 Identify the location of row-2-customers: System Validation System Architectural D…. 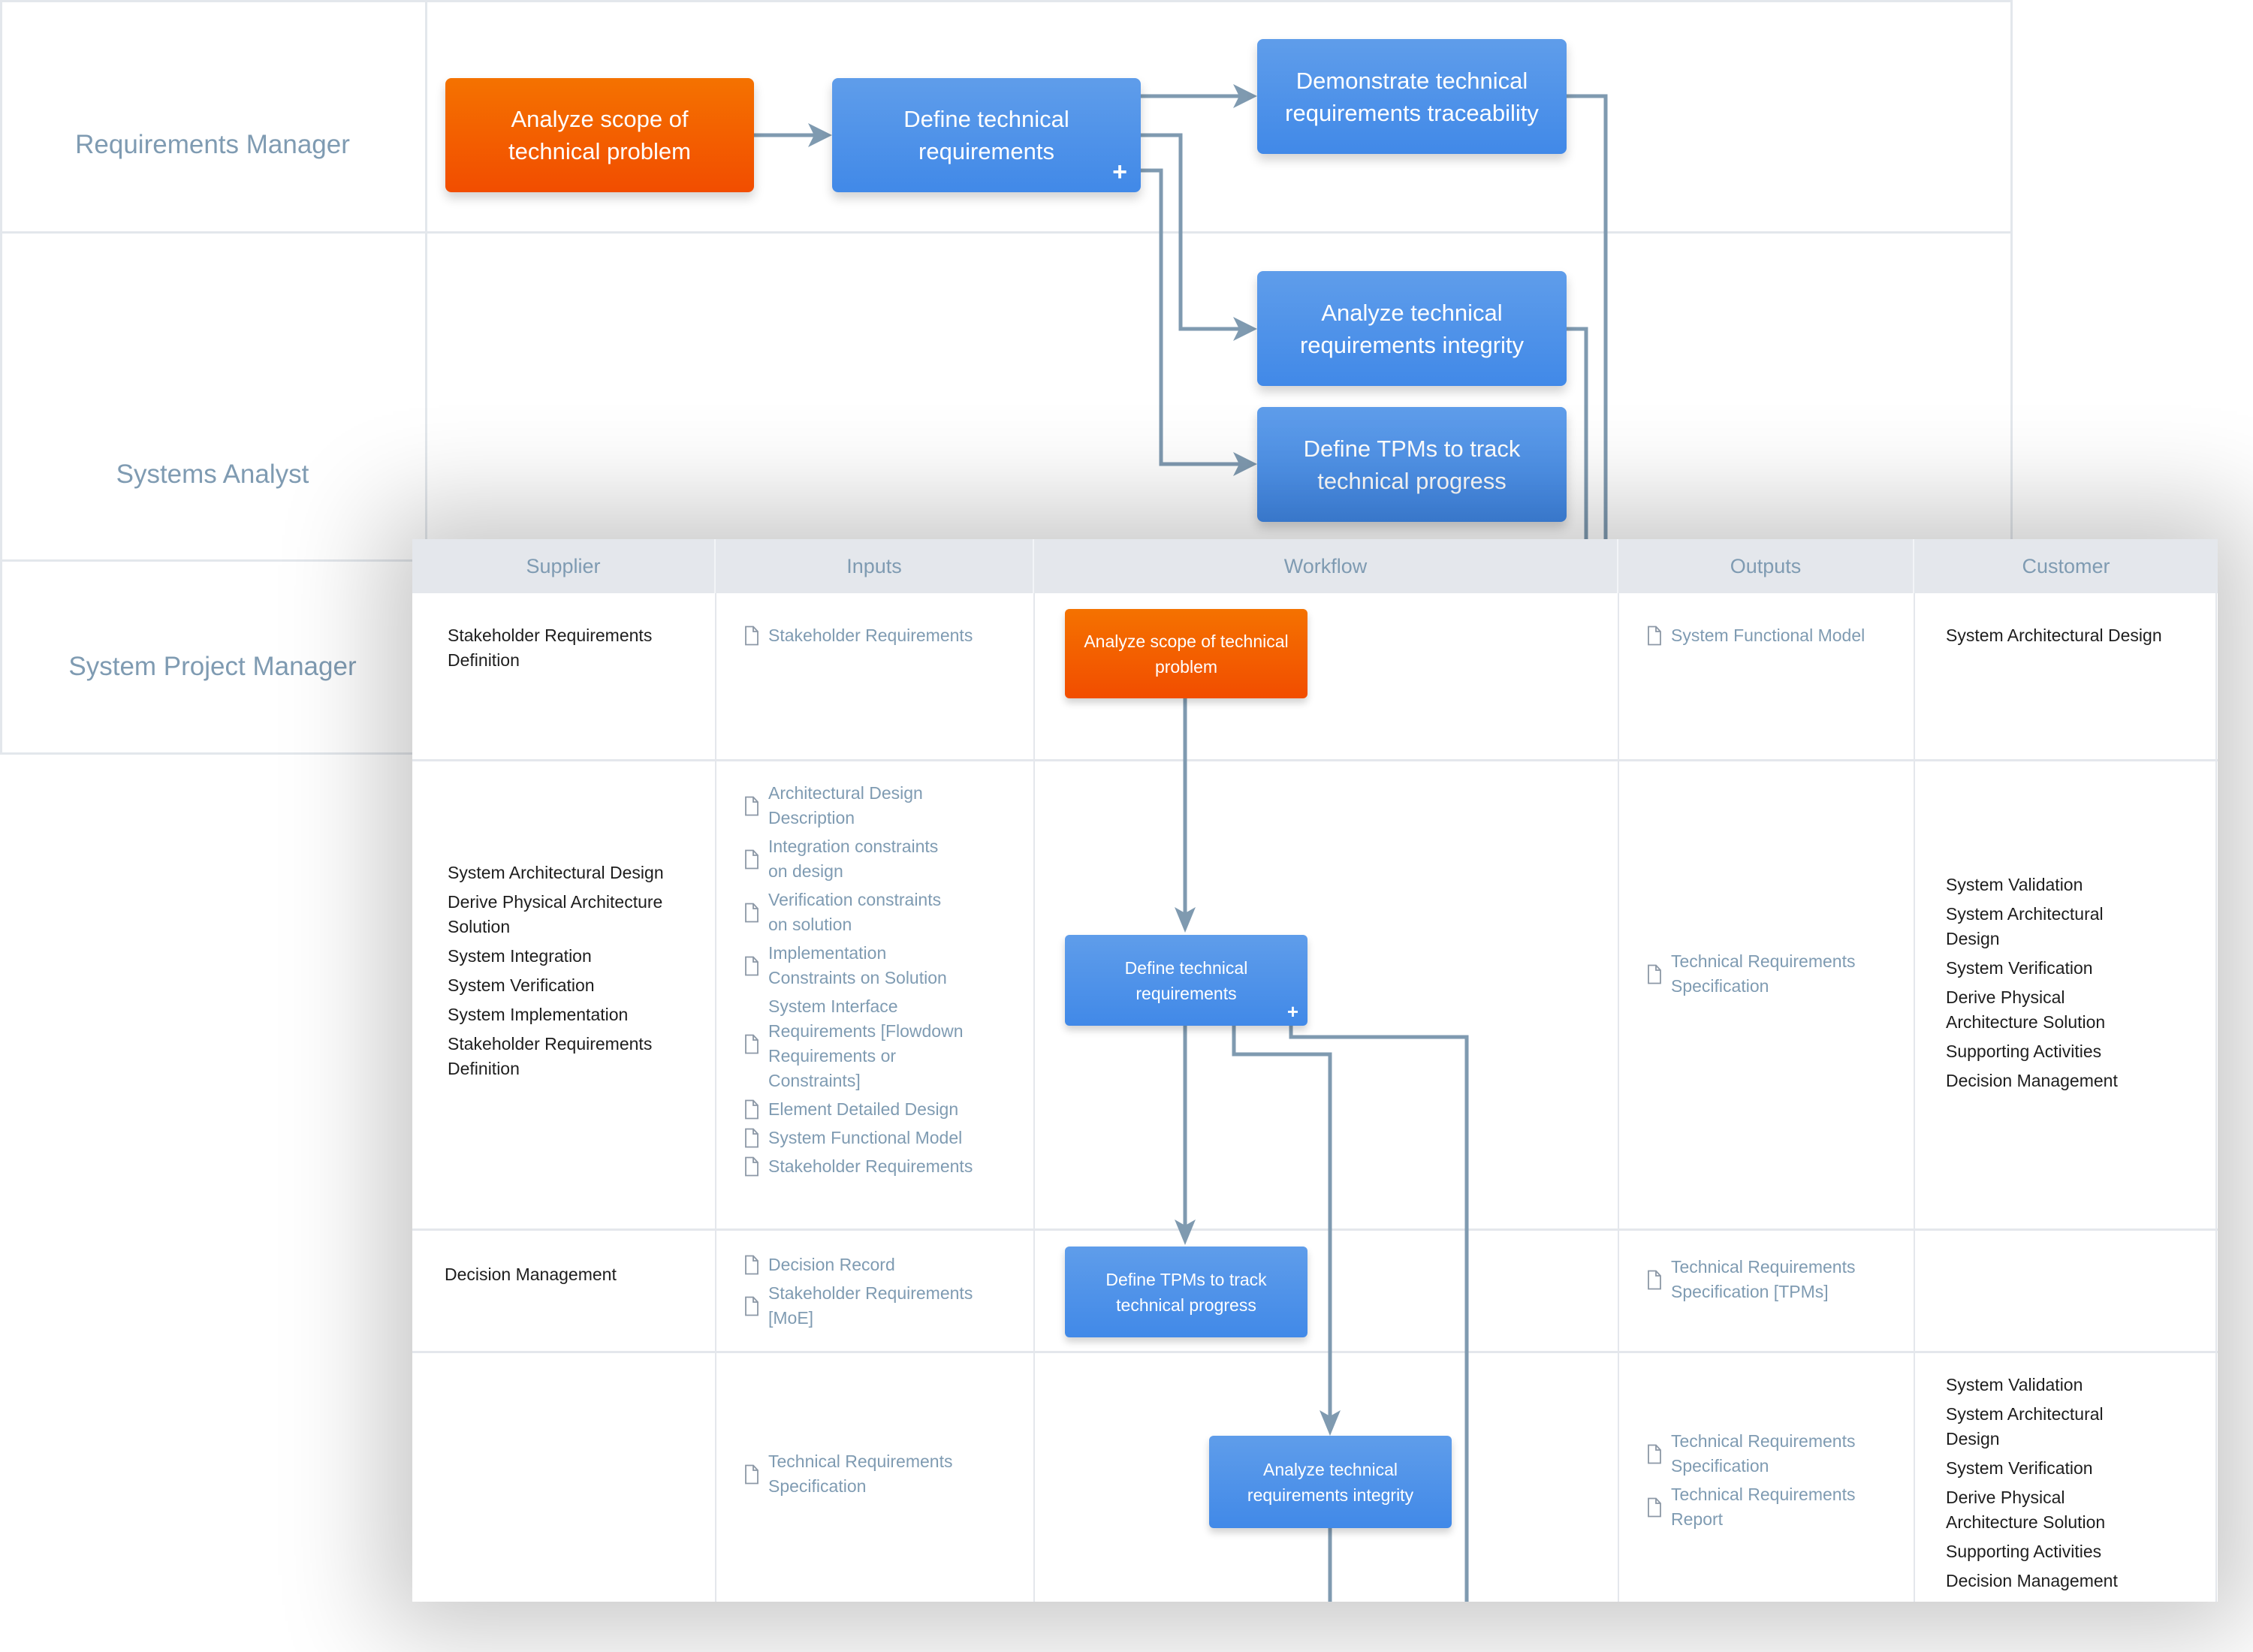
(2048, 985).